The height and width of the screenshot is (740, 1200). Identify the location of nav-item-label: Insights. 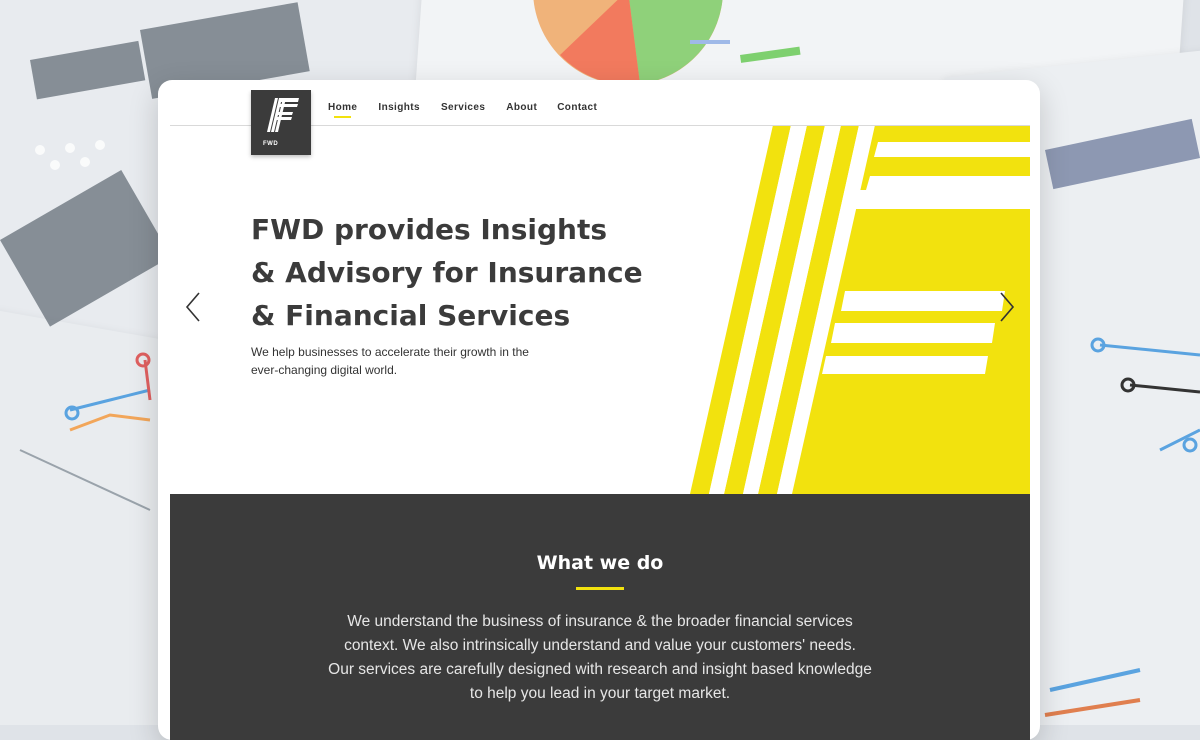
(399, 107).